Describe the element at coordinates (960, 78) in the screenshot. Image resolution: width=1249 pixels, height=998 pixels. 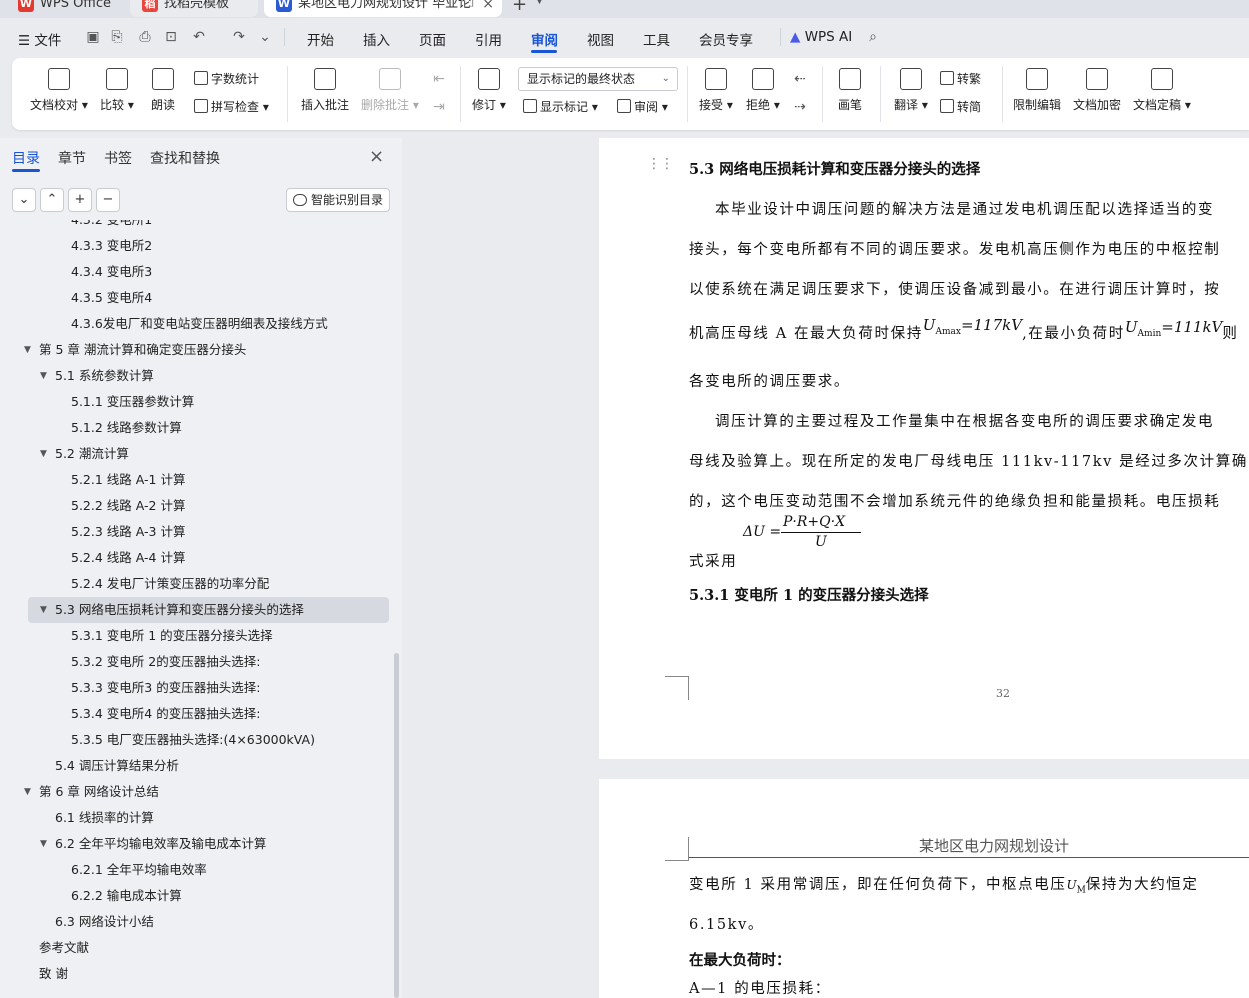
I see `to-traditional-button: 转繁` at that location.